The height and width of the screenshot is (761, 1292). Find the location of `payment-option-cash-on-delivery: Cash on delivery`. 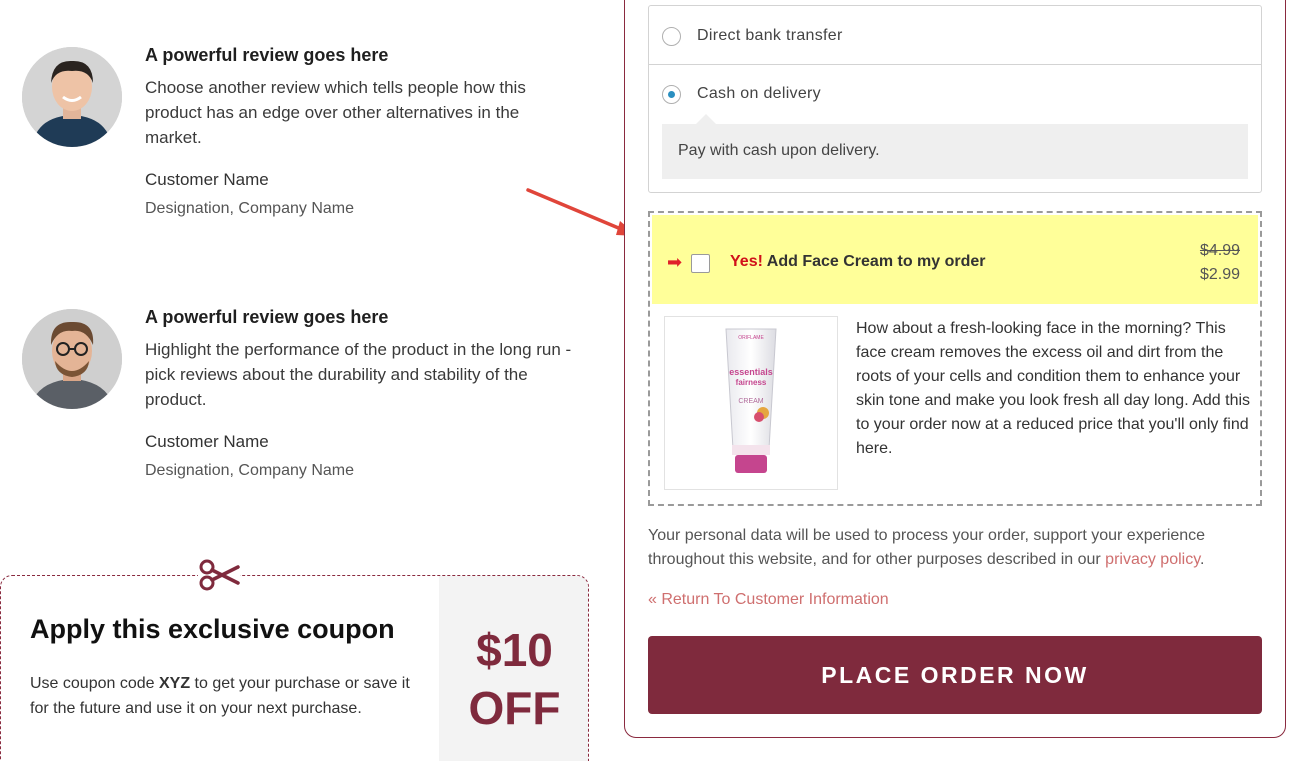

payment-option-cash-on-delivery: Cash on delivery is located at coordinates (741, 94).